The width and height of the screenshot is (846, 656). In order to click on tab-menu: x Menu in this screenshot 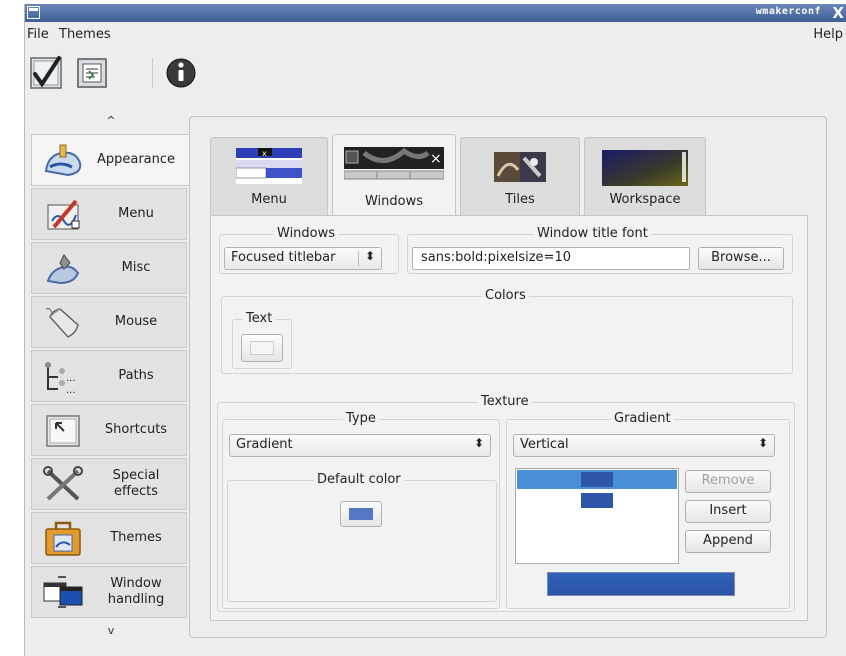, I will do `click(269, 176)`.